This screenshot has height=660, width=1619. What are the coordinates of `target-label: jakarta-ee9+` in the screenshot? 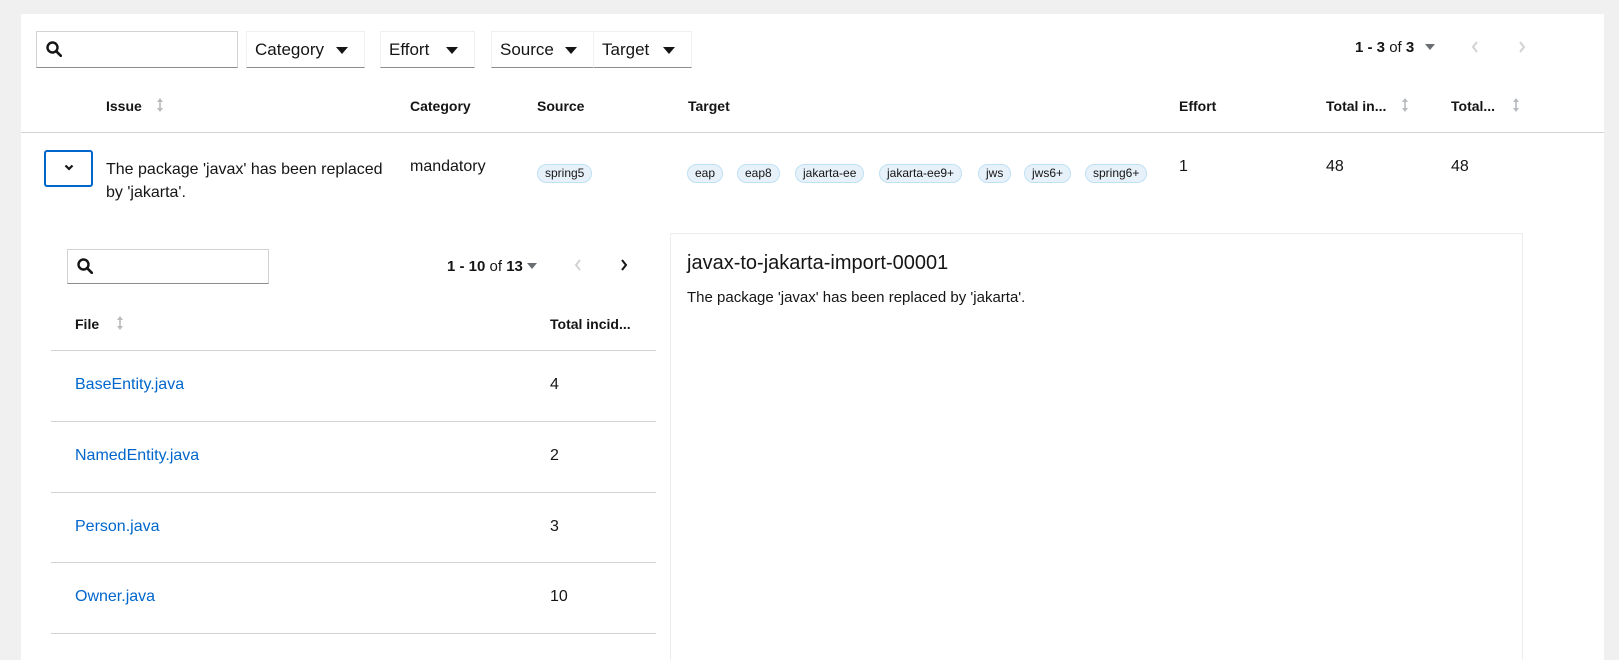 It's located at (921, 173).